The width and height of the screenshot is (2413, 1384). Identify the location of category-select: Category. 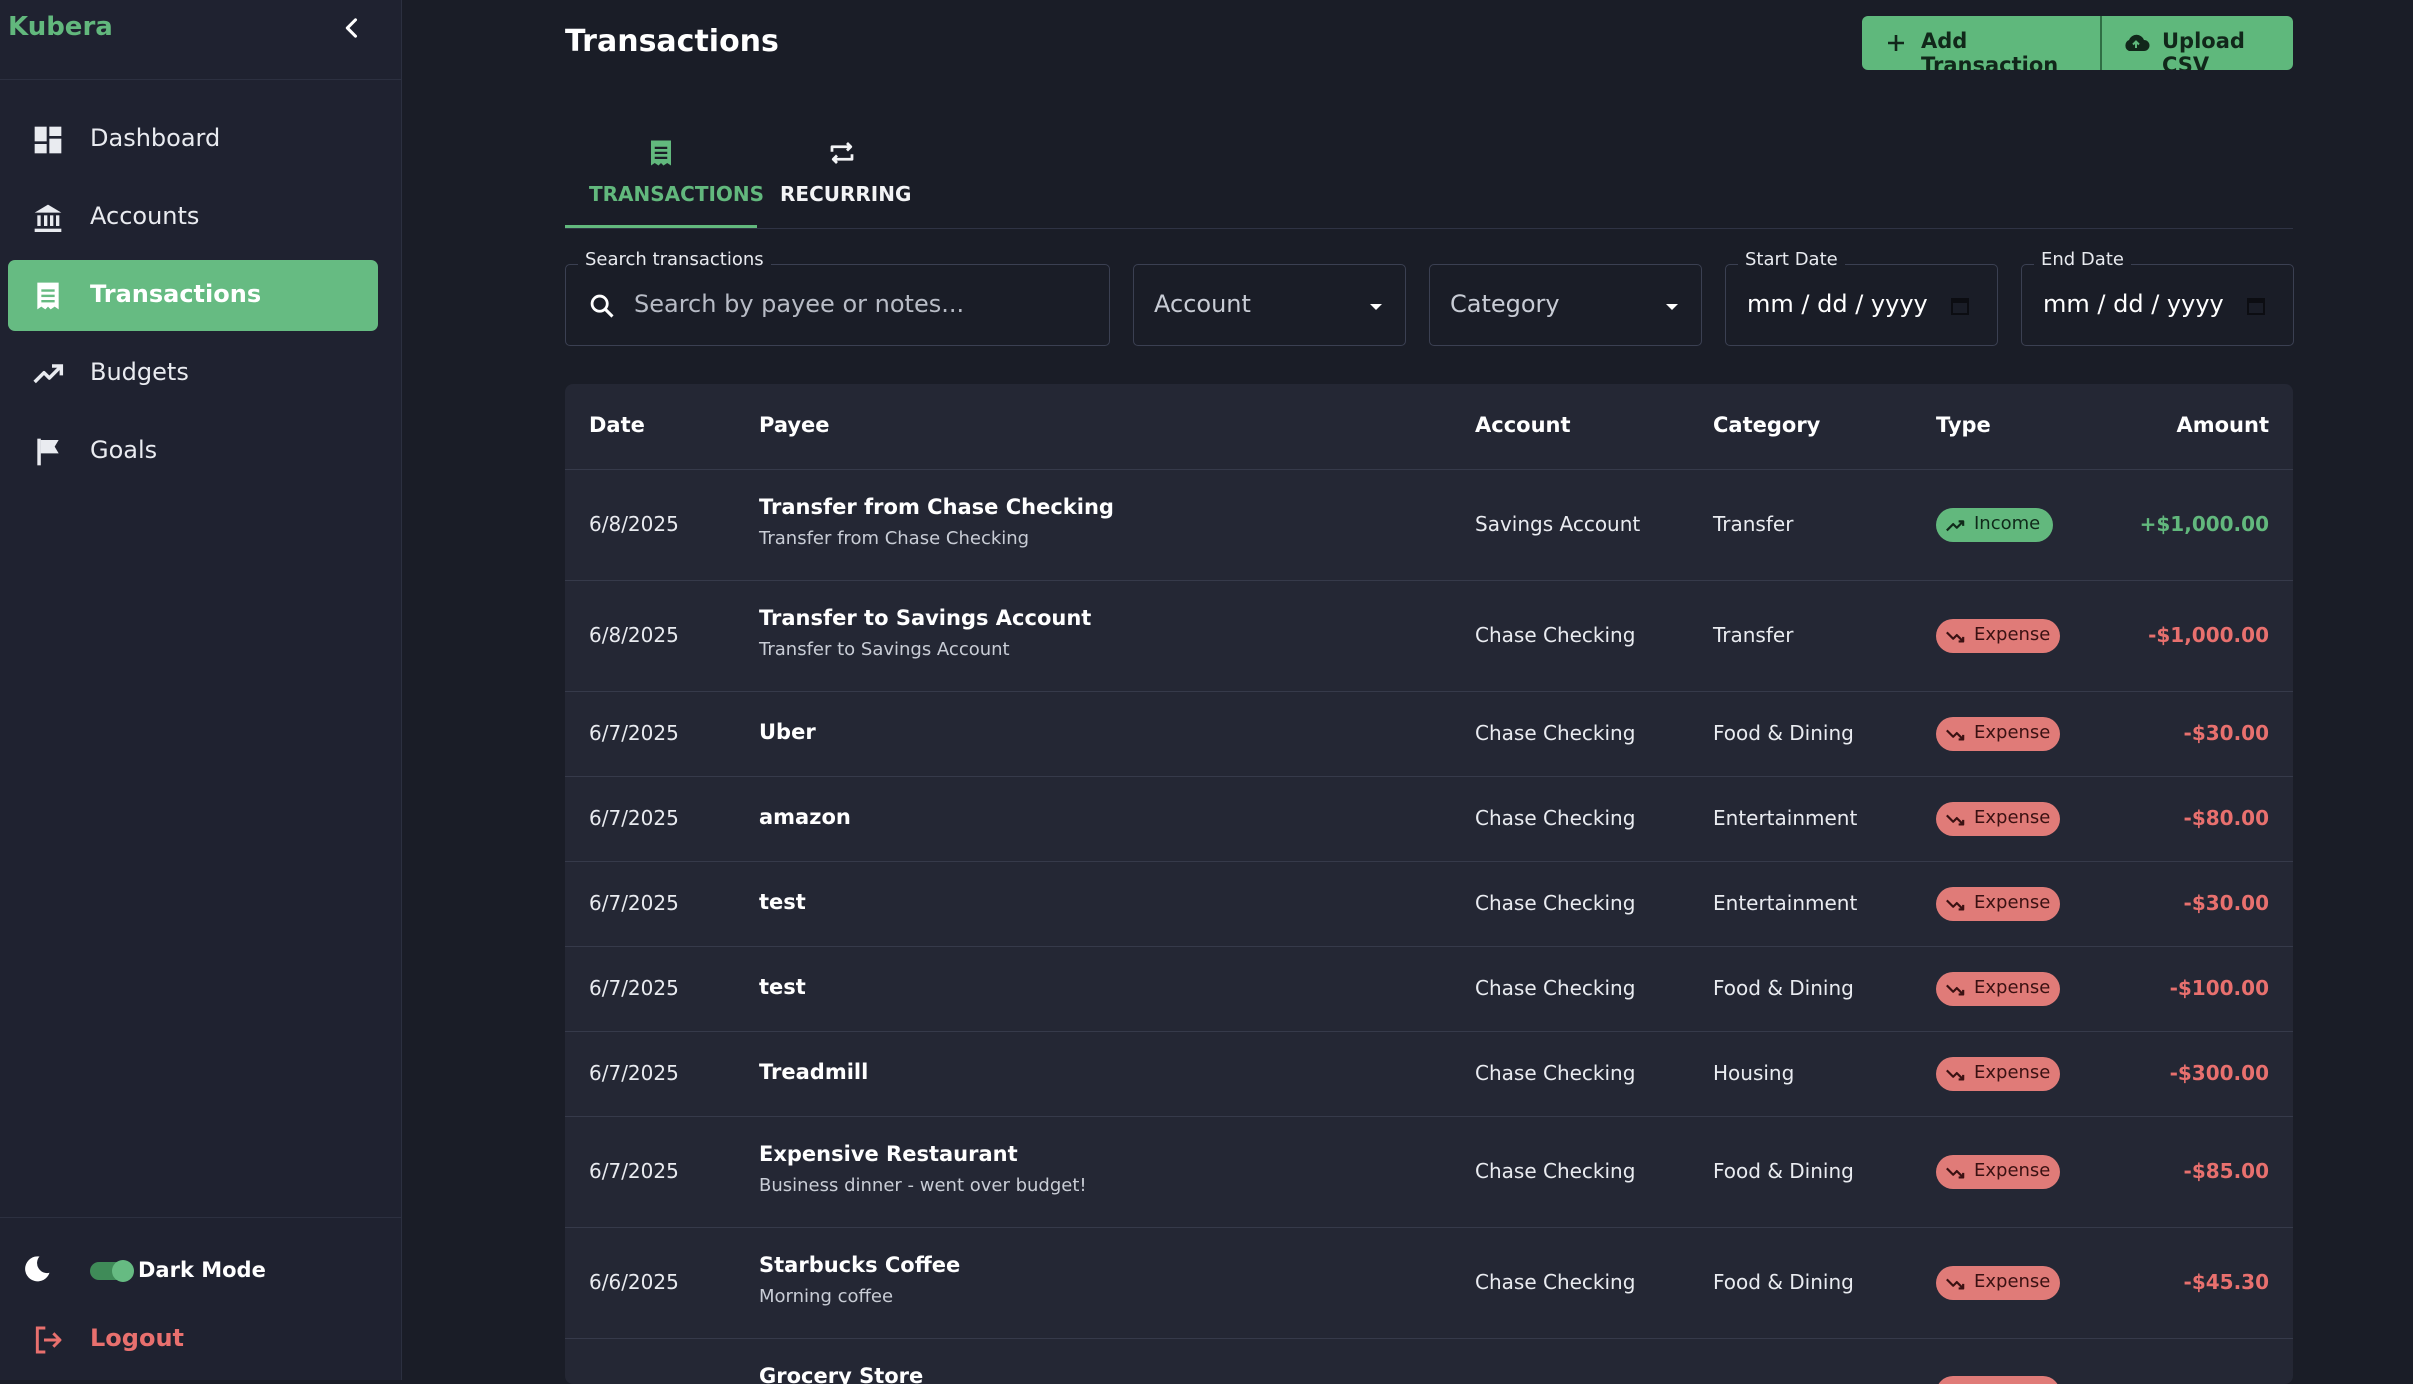
(1565, 305).